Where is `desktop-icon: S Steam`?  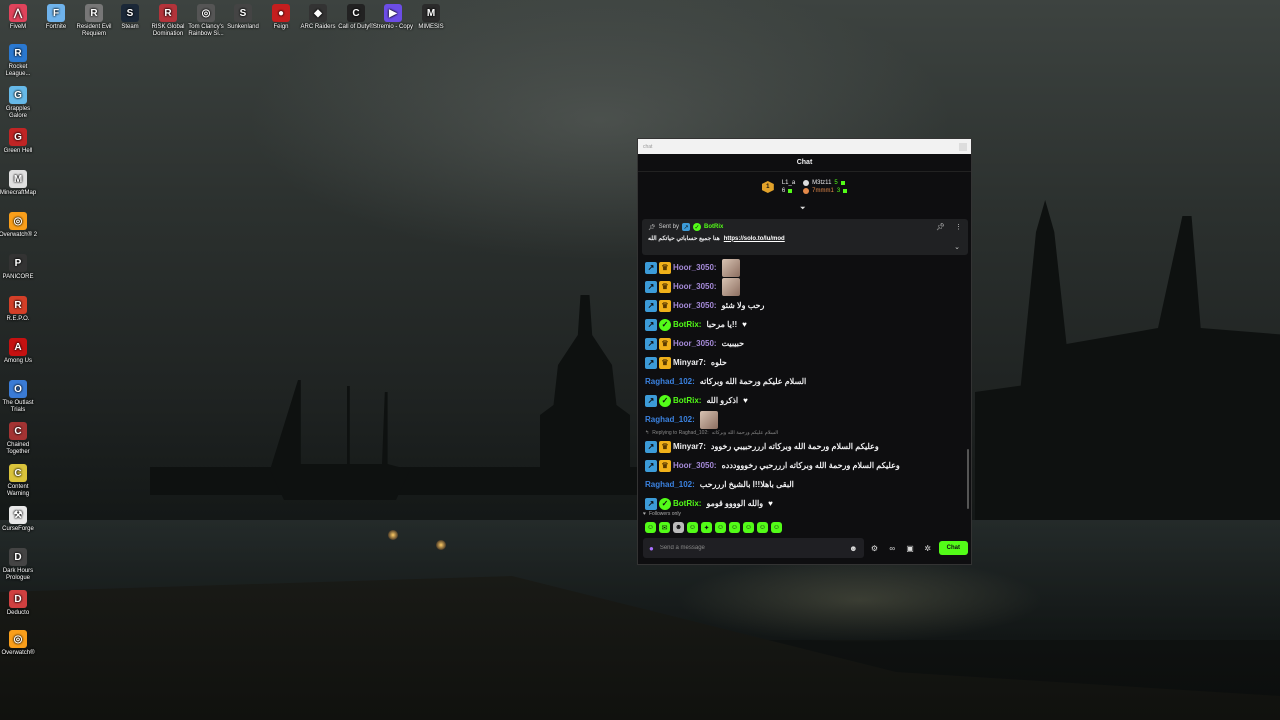
desktop-icon: S Steam is located at coordinates (130, 17).